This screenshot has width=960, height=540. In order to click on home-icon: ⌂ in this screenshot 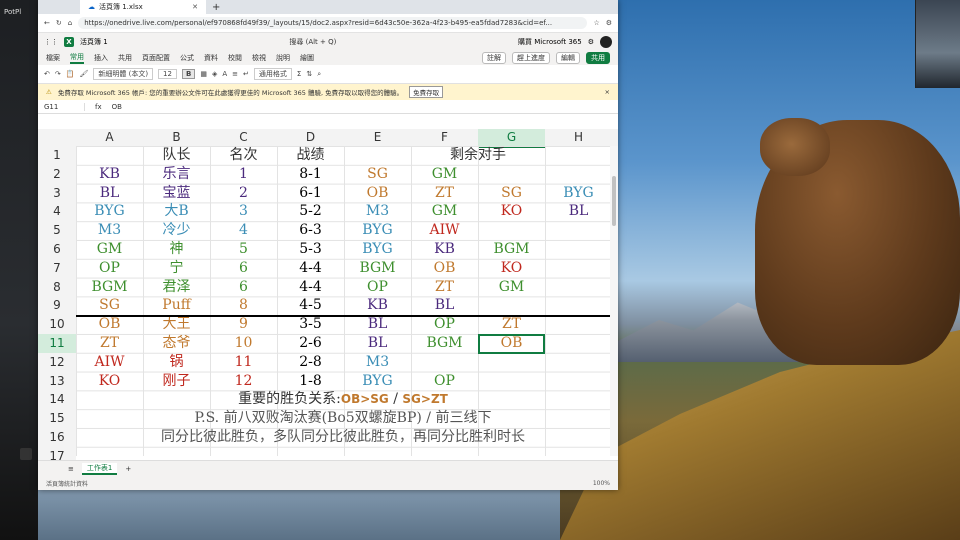, I will do `click(70, 23)`.